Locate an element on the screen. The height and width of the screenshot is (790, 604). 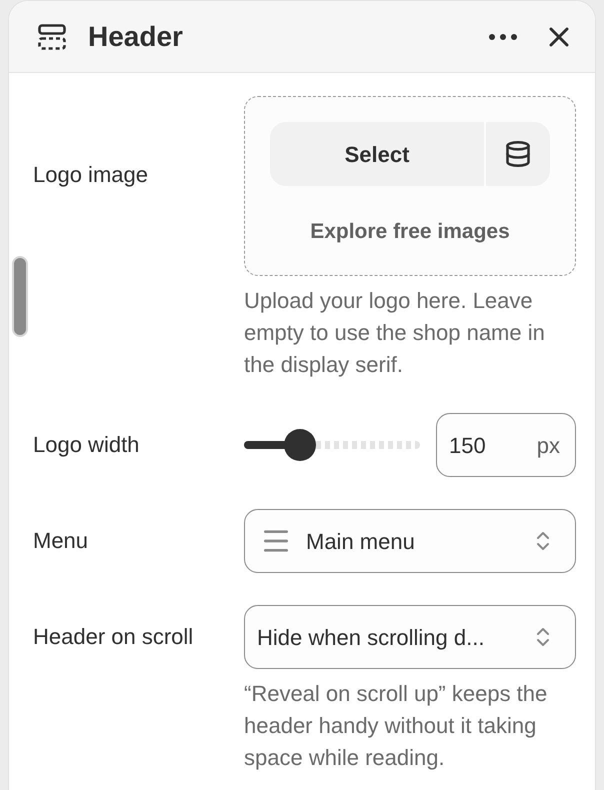
menu-select: Main menu is located at coordinates (410, 541).